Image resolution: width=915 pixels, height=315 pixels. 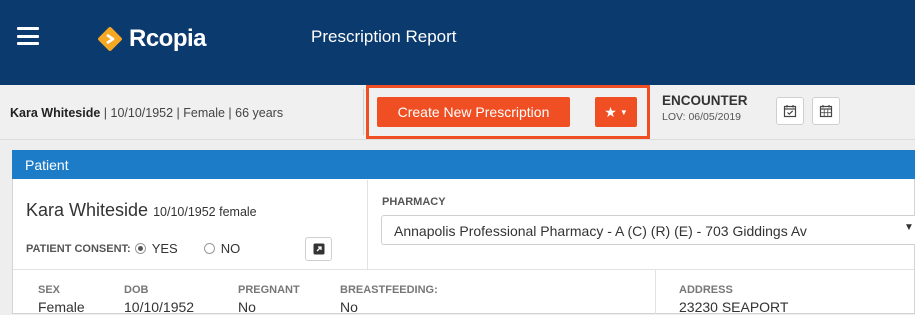 What do you see at coordinates (706, 290) in the screenshot?
I see `field-label-address: ADDRESS` at bounding box center [706, 290].